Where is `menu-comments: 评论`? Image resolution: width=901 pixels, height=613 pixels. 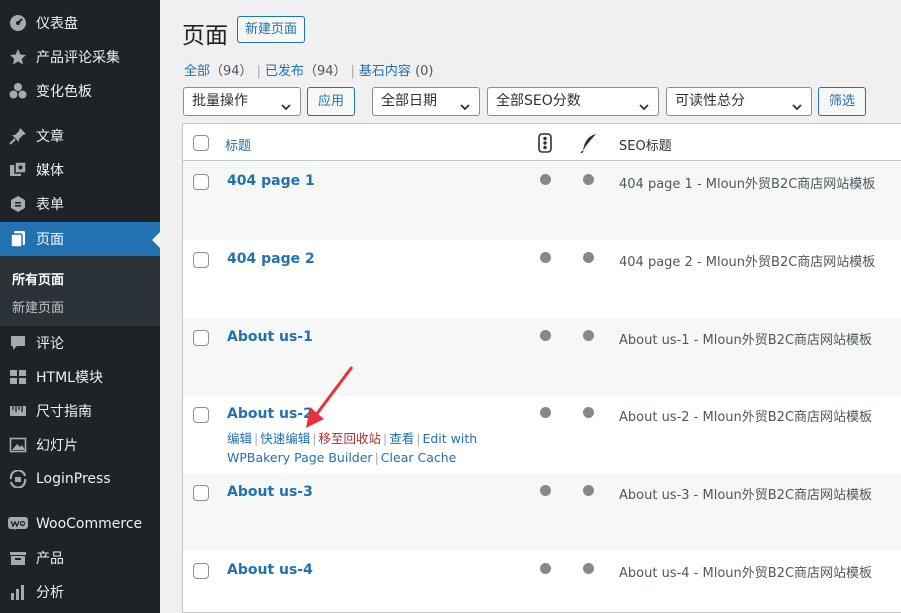 menu-comments: 评论 is located at coordinates (80, 343).